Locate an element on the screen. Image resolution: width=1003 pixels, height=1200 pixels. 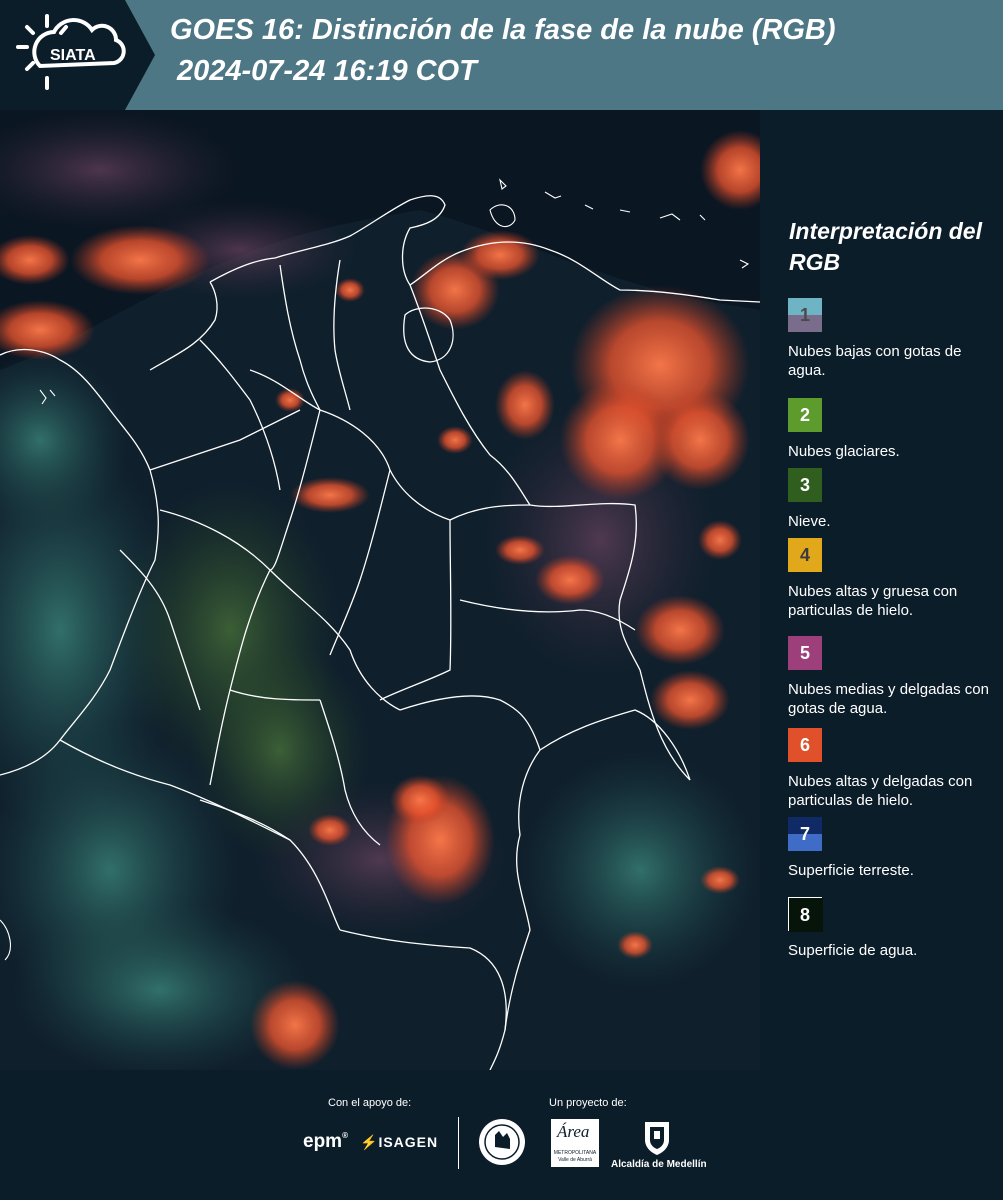
legend-title: Interpretación del RGB is located at coordinates (885, 246).